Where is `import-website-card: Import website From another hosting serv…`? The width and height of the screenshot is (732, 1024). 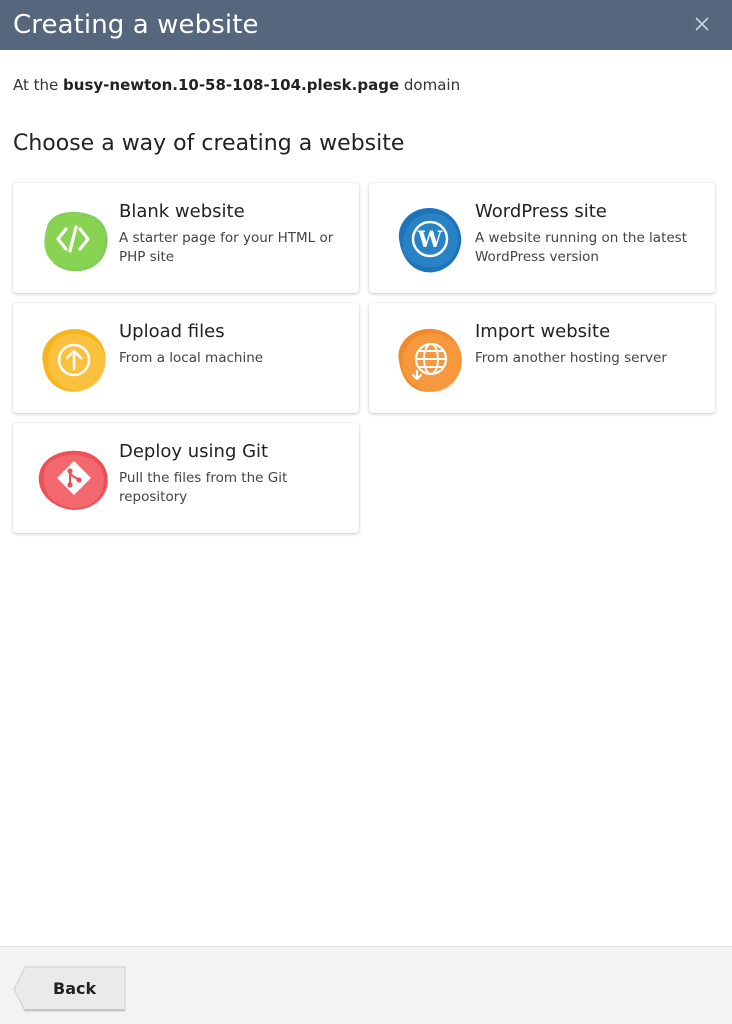 import-website-card: Import website From another hosting serv… is located at coordinates (542, 358).